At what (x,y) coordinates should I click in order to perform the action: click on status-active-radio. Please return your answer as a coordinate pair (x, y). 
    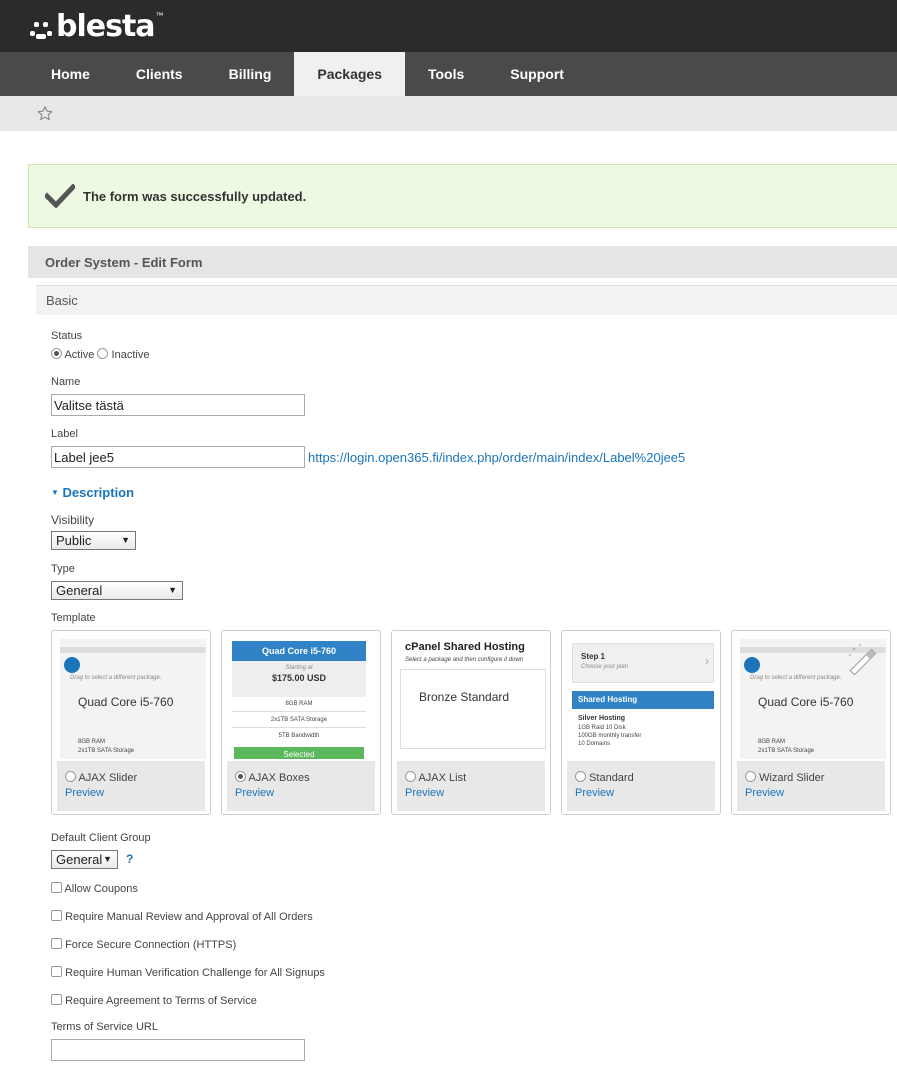
    Looking at the image, I should click on (56, 353).